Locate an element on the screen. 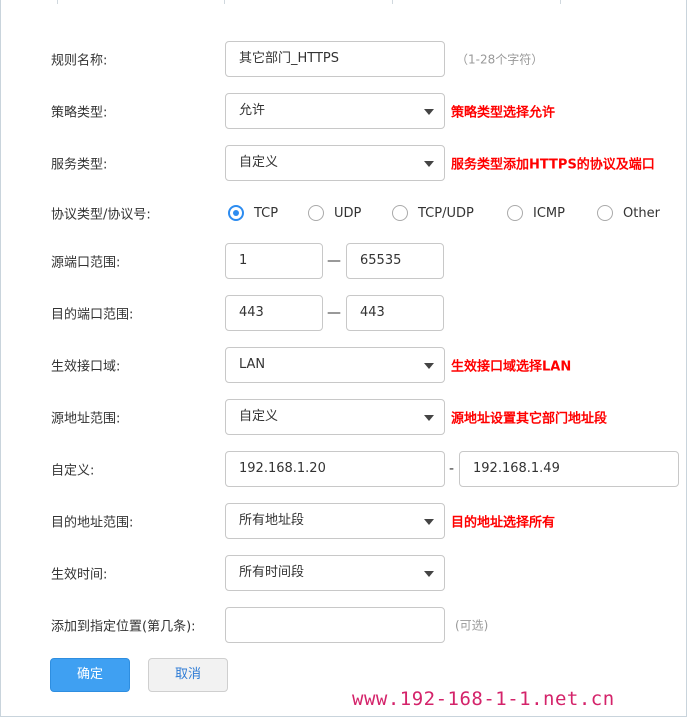  dst-addr-label: 目的地址范围: is located at coordinates (92, 523).